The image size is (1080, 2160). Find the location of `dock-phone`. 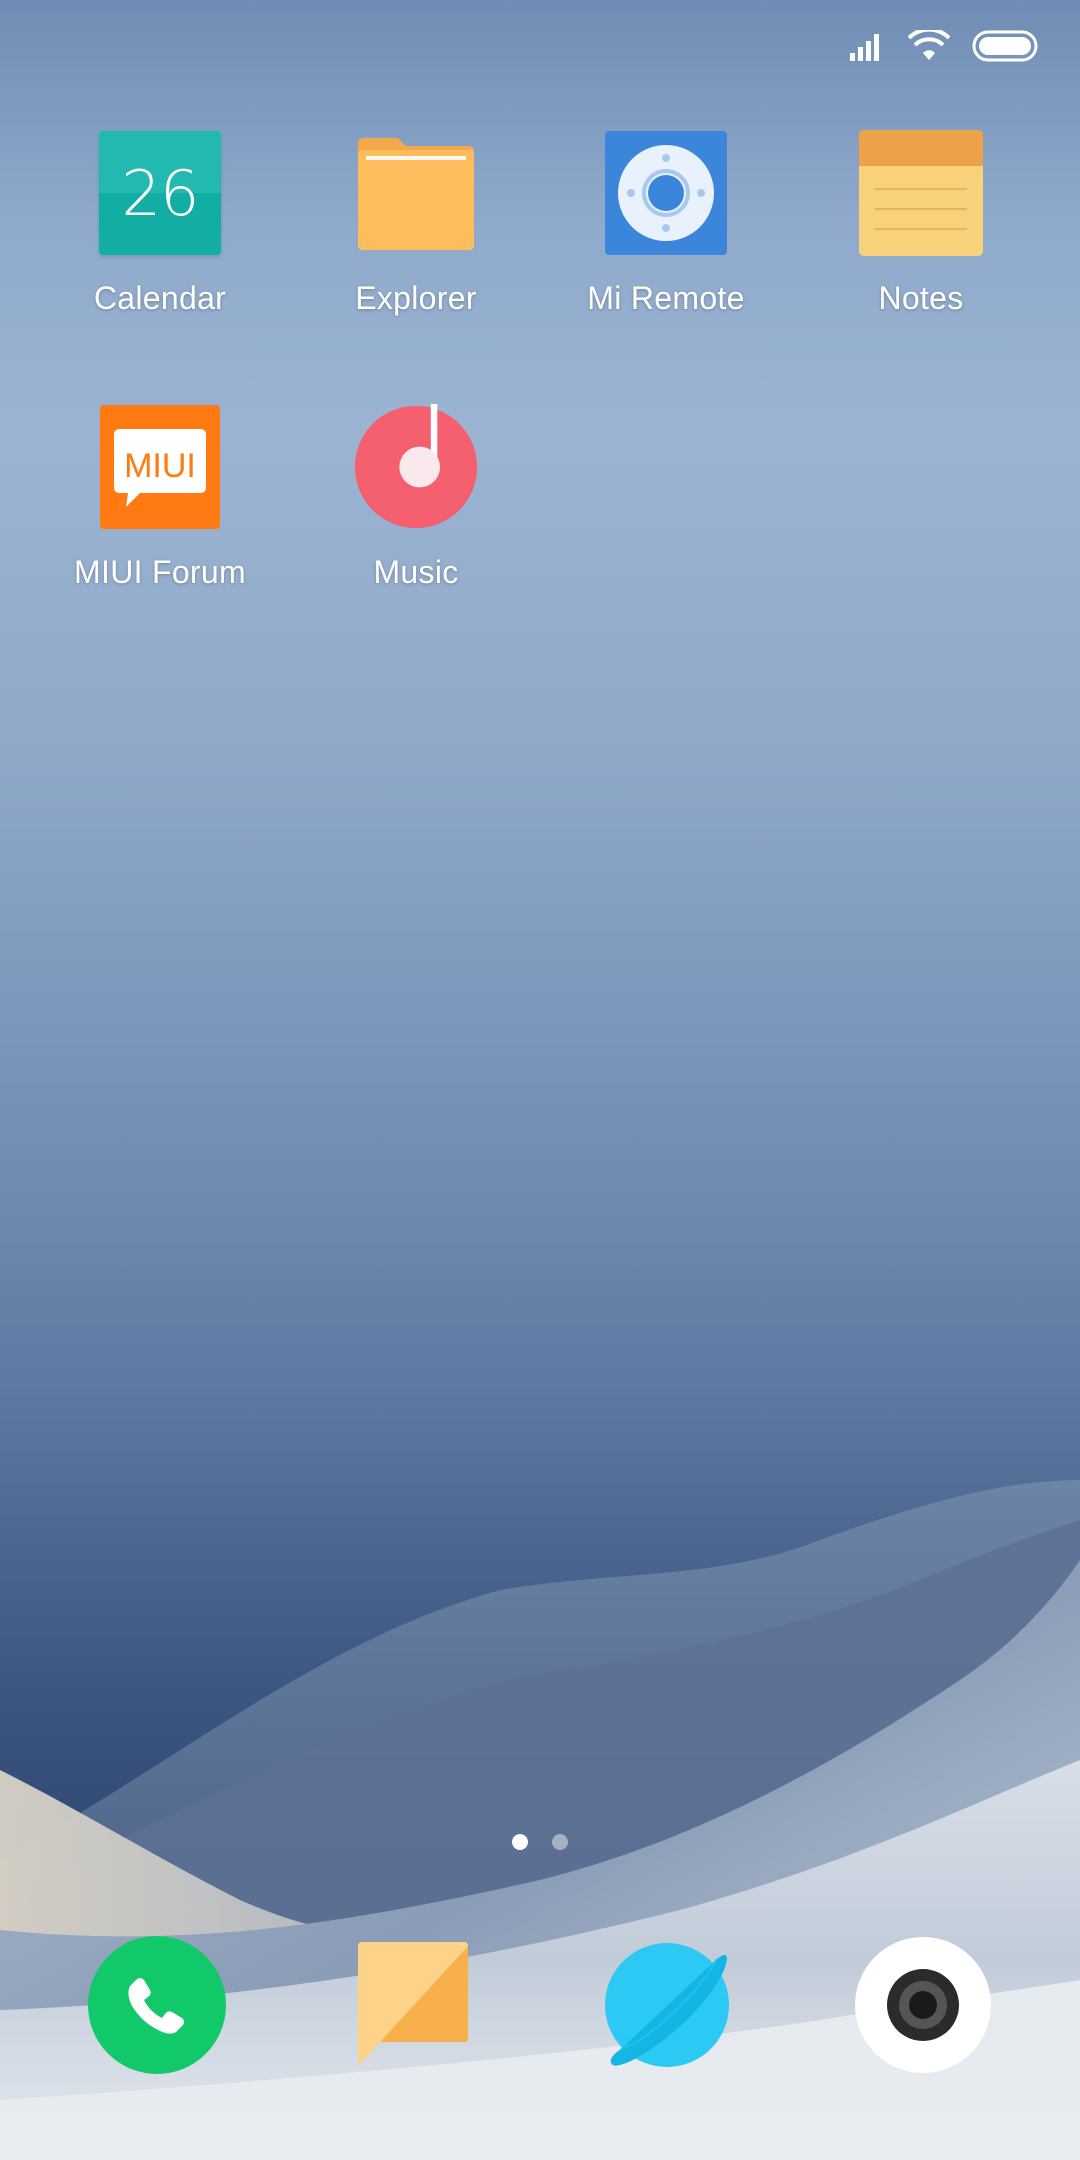

dock-phone is located at coordinates (157, 2005).